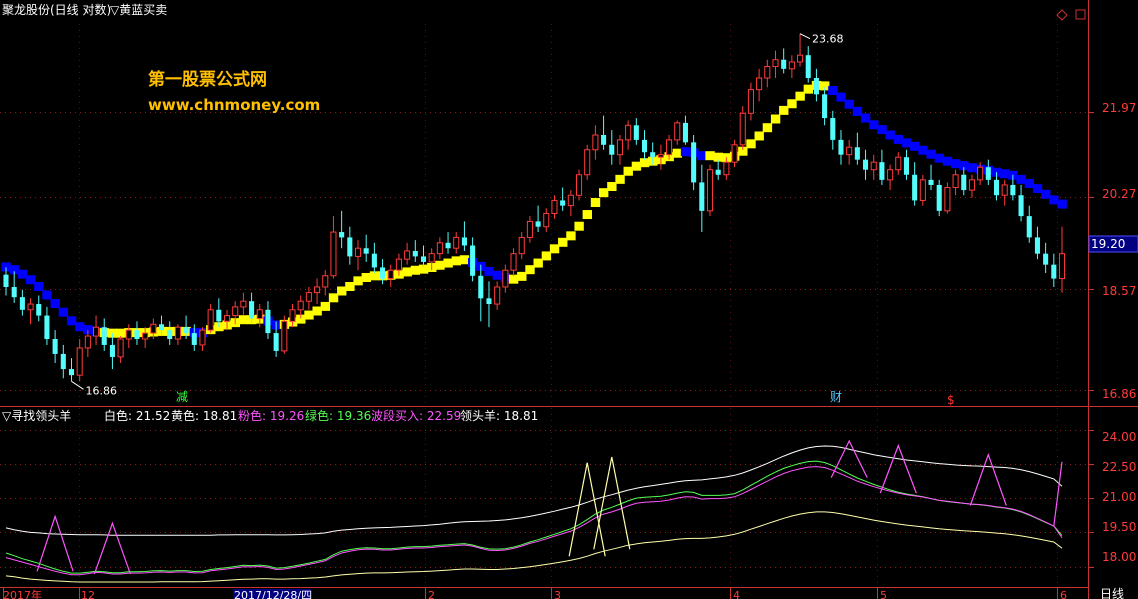  Describe the element at coordinates (1108, 244) in the screenshot. I see `current-price: 19.20` at that location.